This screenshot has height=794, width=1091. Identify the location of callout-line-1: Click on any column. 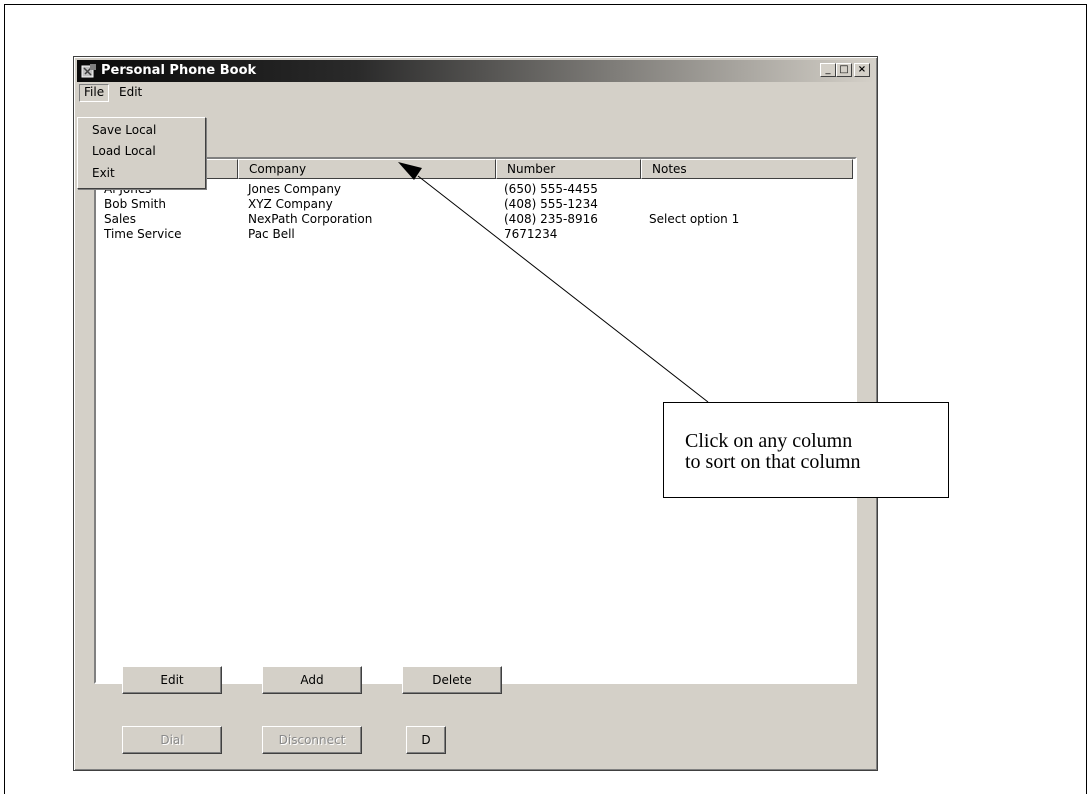
(769, 441).